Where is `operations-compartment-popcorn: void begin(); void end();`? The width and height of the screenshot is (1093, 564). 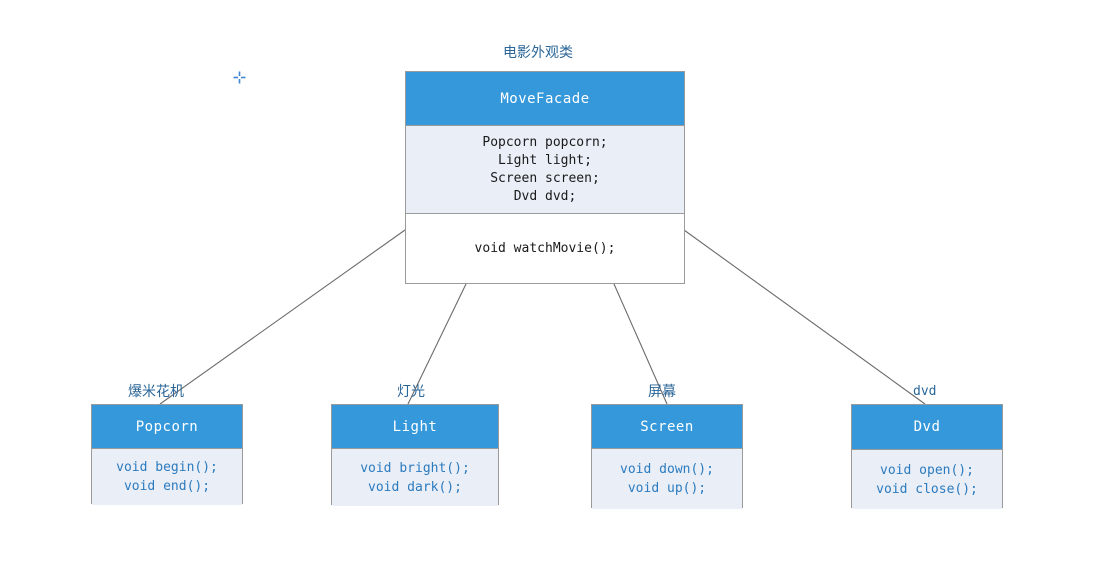
operations-compartment-popcorn: void begin(); void end(); is located at coordinates (167, 476).